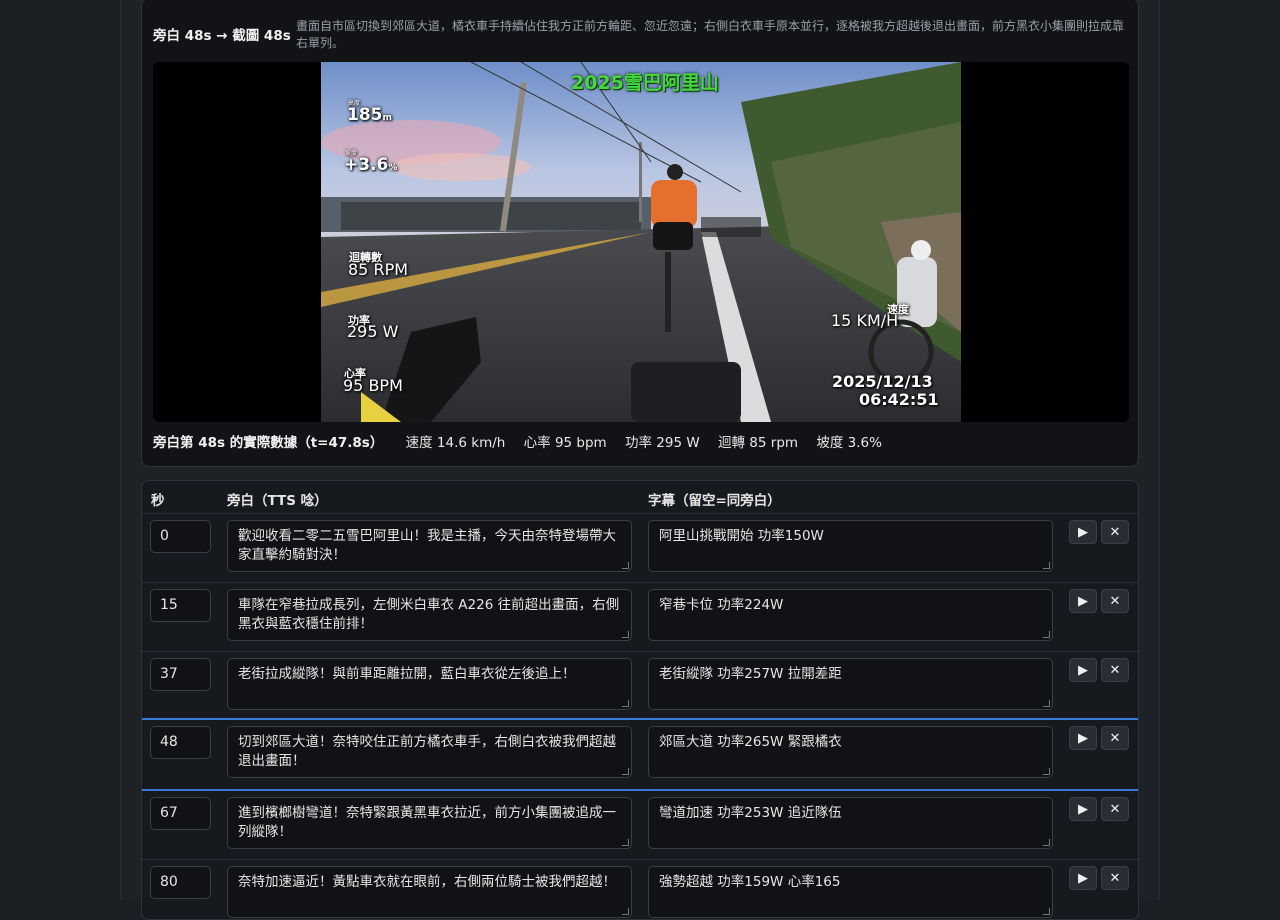 Image resolution: width=1280 pixels, height=920 pixels. I want to click on subtitle-textarea: 窄巷卡位 功率224W, so click(850, 615).